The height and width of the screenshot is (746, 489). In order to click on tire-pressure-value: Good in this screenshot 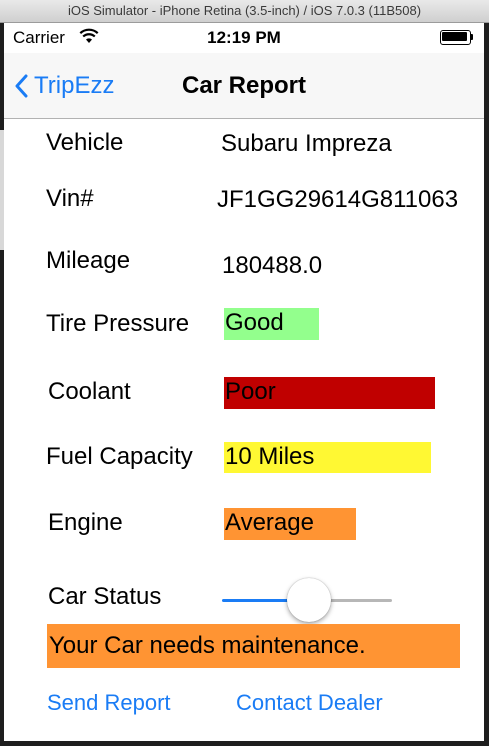, I will do `click(254, 322)`.